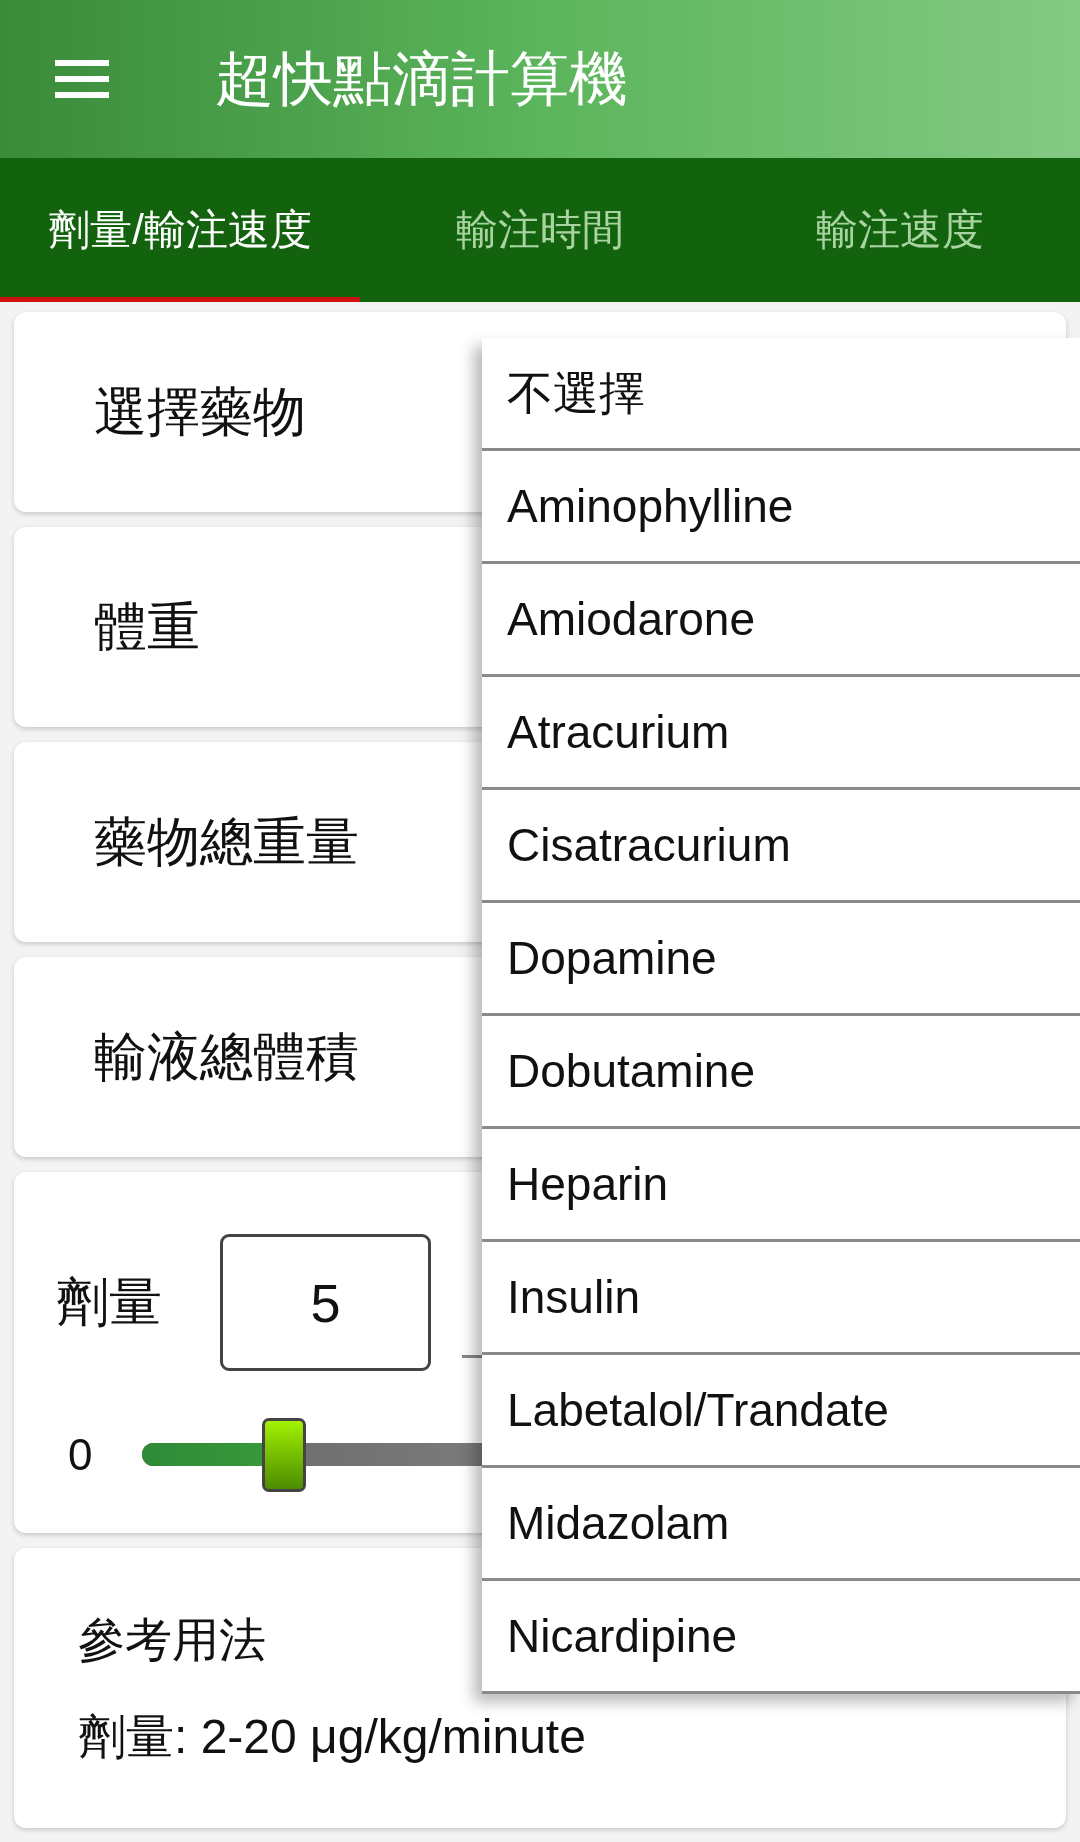 This screenshot has width=1080, height=1842. I want to click on field-label: 藥物總重量, so click(226, 842).